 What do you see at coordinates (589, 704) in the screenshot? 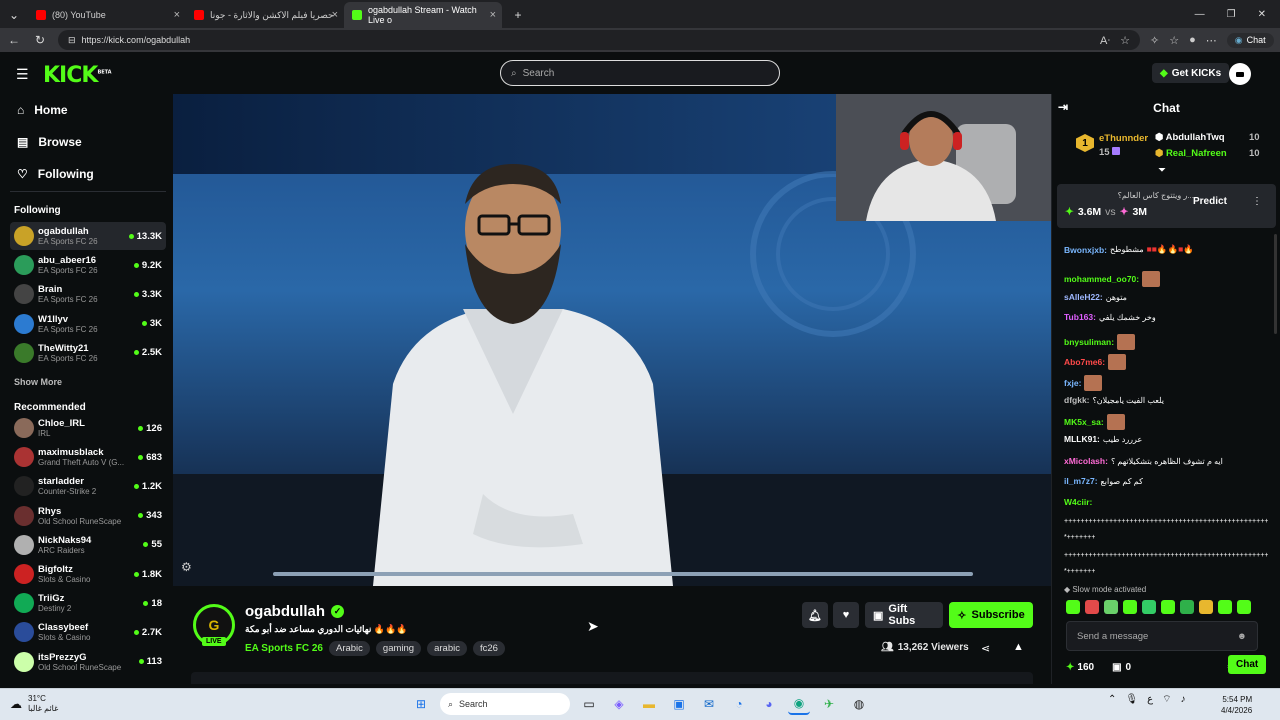
I see `task-view-icon: ▭` at bounding box center [589, 704].